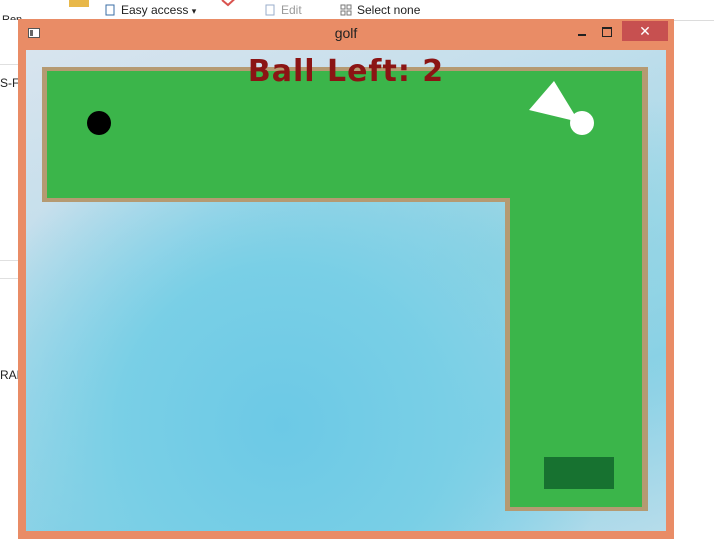 This screenshot has width=714, height=558. I want to click on title-bar: golf ✕, so click(346, 32).